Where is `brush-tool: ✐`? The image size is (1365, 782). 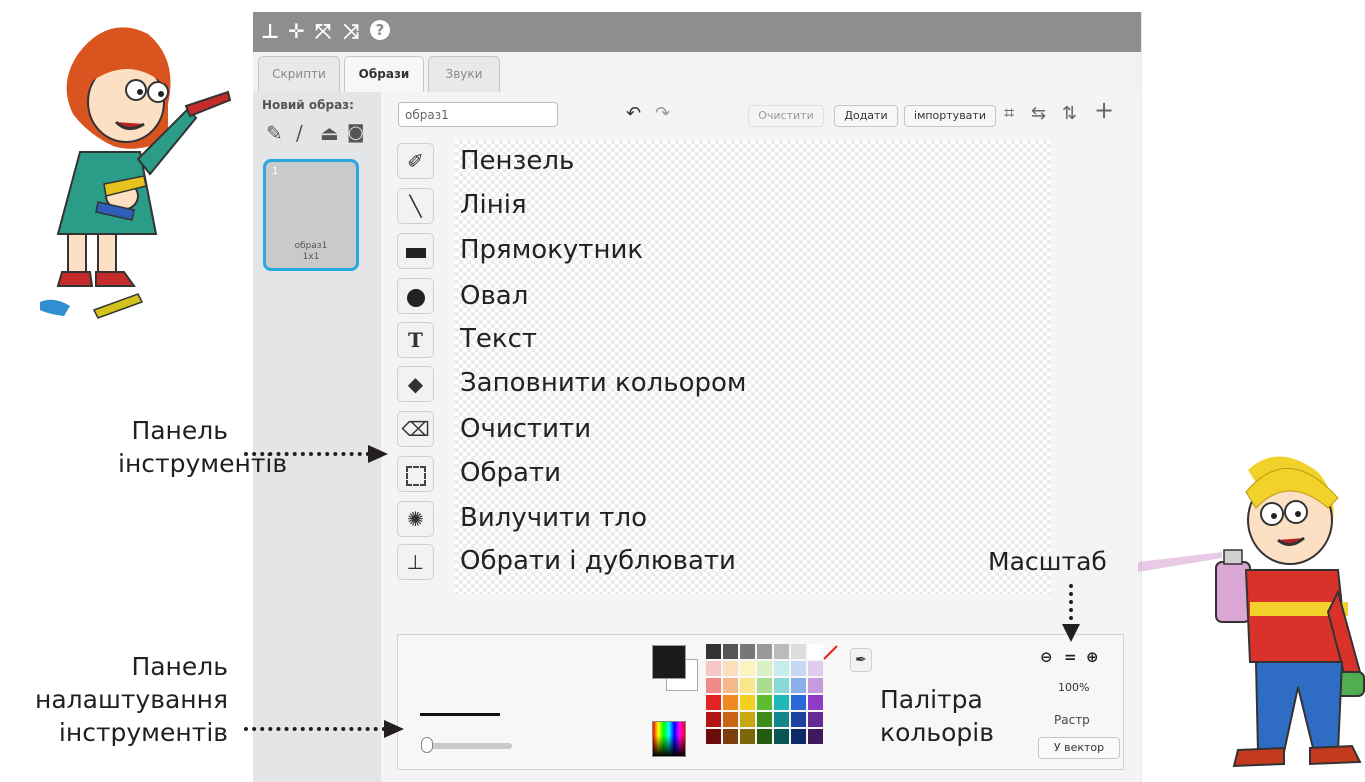
brush-tool: ✐ is located at coordinates (415, 161).